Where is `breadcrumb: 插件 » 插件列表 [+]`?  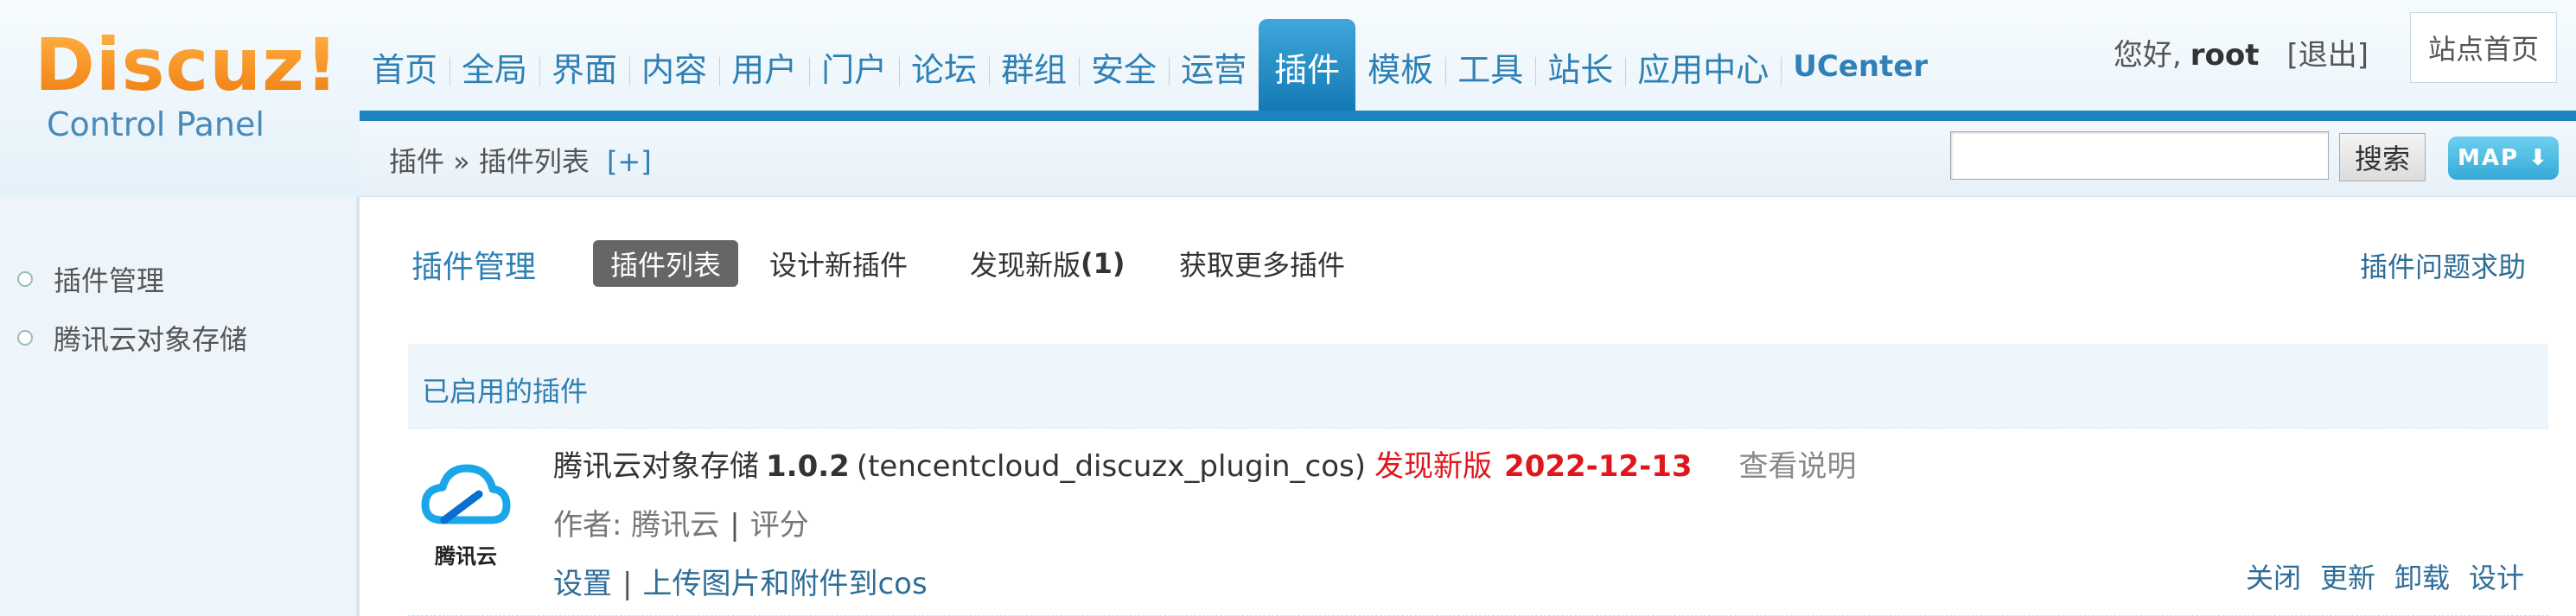
breadcrumb: 插件 » 插件列表 [+] is located at coordinates (520, 160).